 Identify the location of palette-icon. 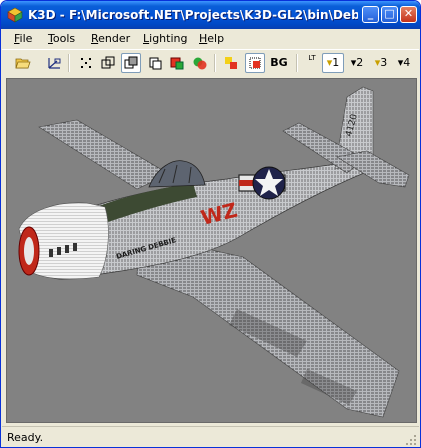
(231, 63).